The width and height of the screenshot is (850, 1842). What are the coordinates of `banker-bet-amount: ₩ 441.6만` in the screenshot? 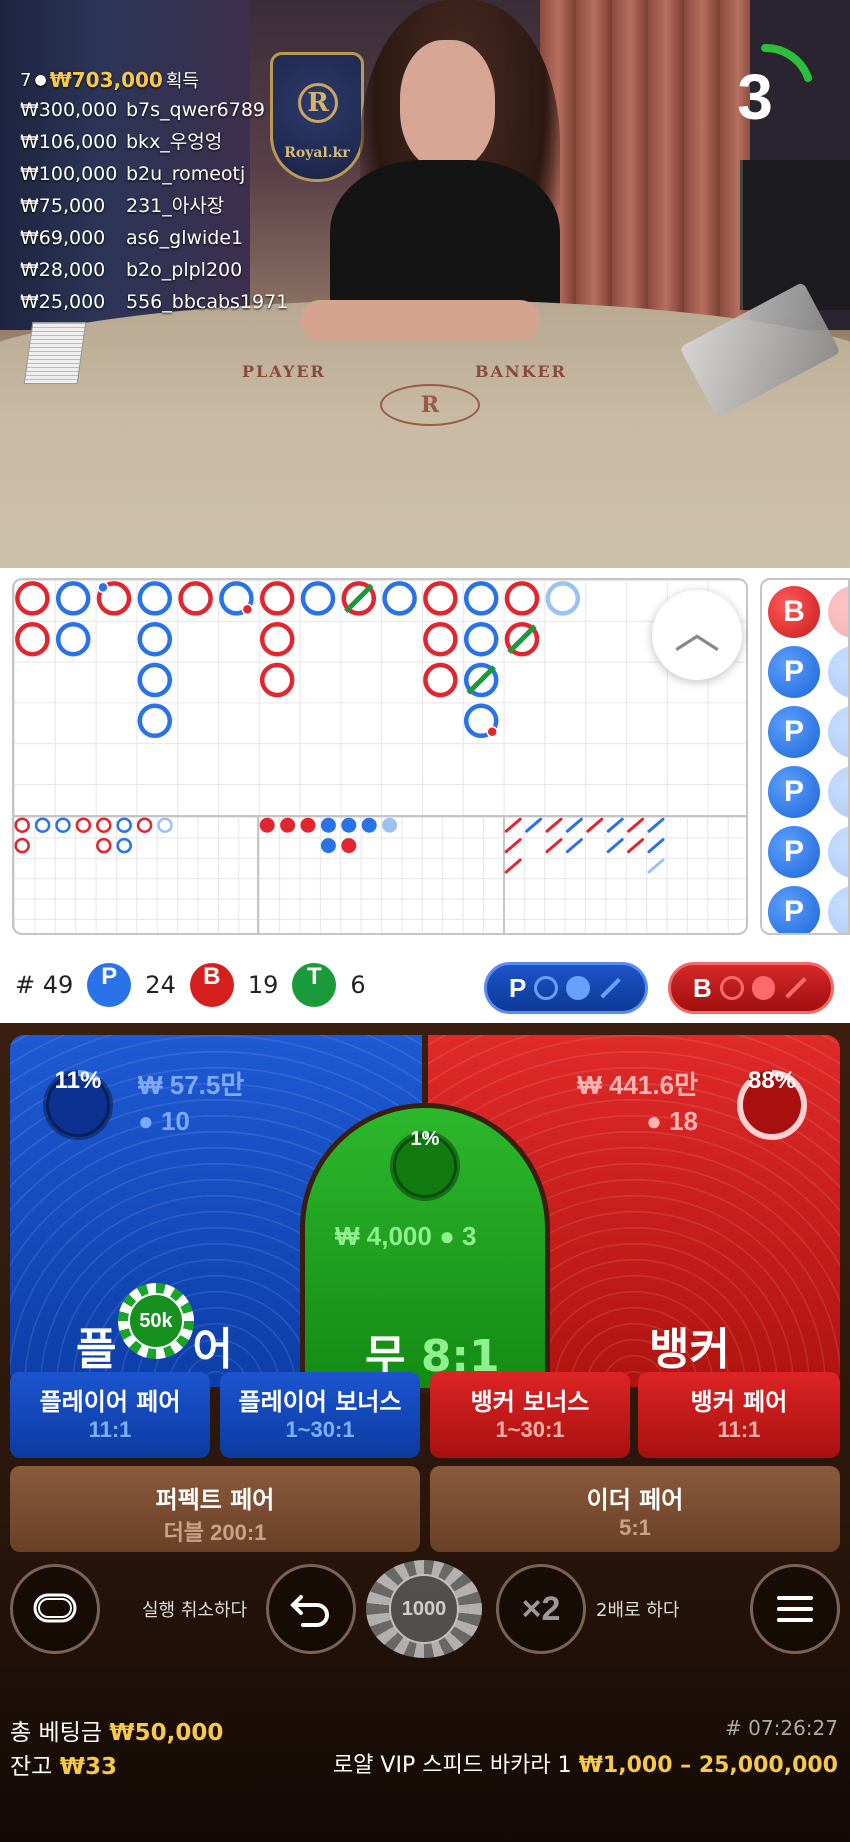 It's located at (637, 1085).